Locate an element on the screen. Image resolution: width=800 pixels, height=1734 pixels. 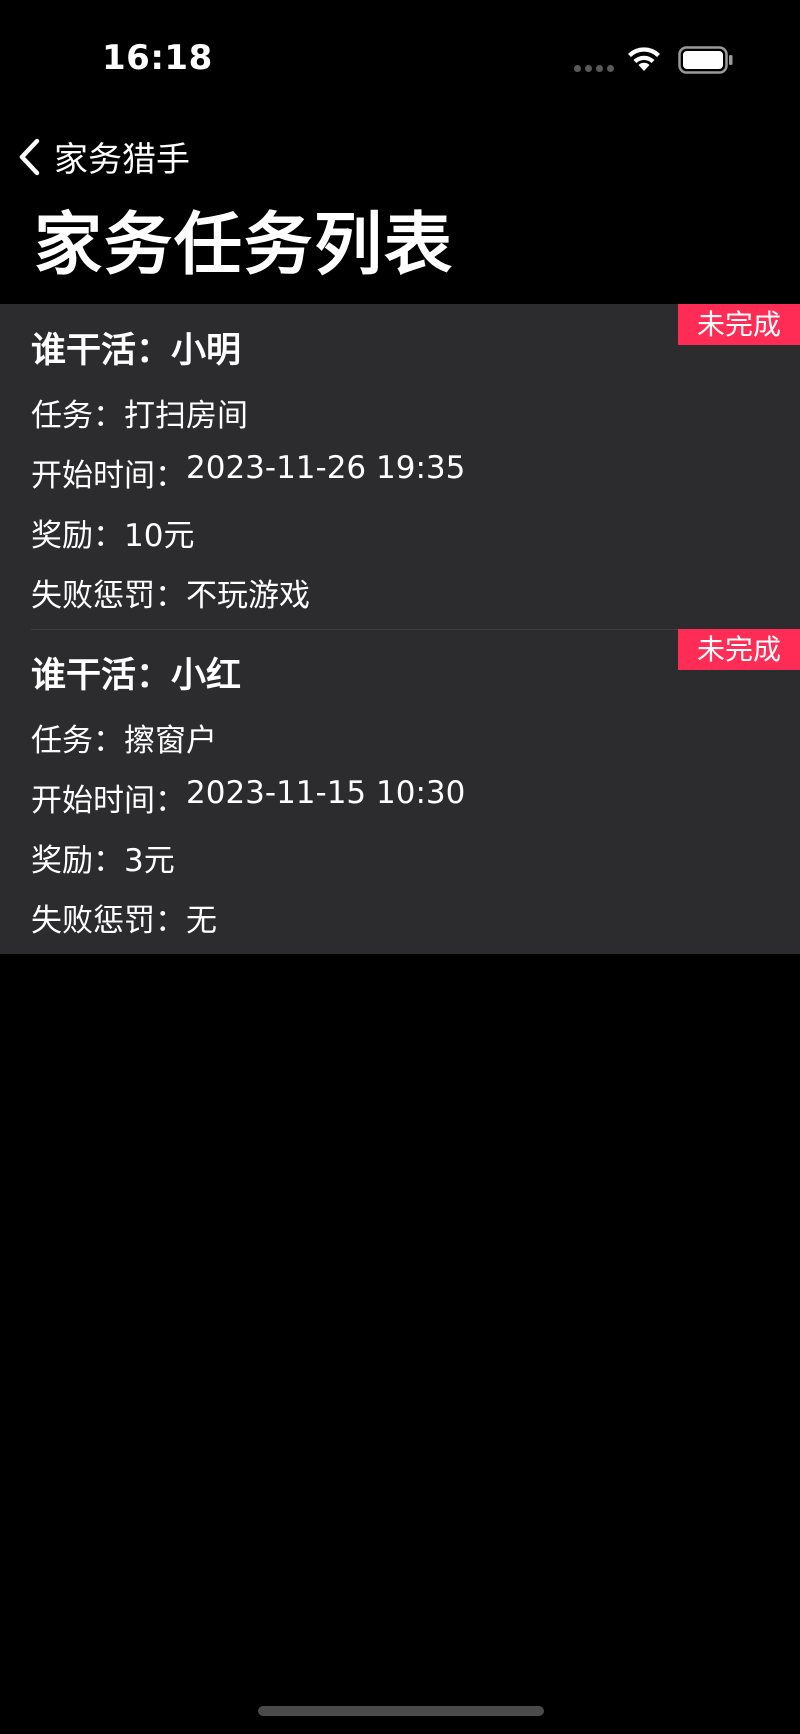
task-name: 任务： 擦窗户 is located at coordinates (124, 737).